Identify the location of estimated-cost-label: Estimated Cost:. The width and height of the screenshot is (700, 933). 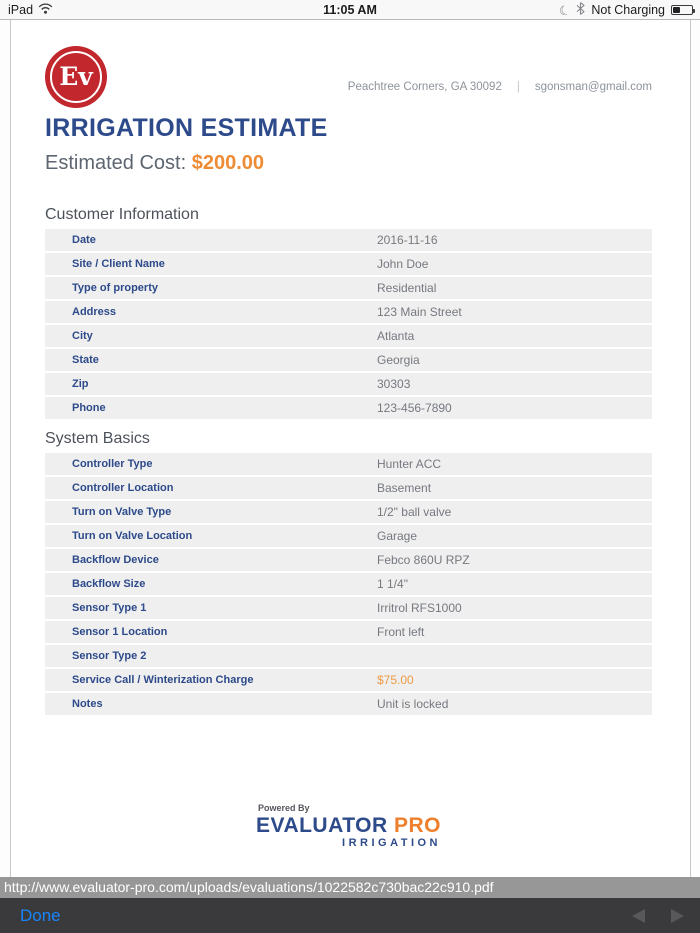
(116, 163).